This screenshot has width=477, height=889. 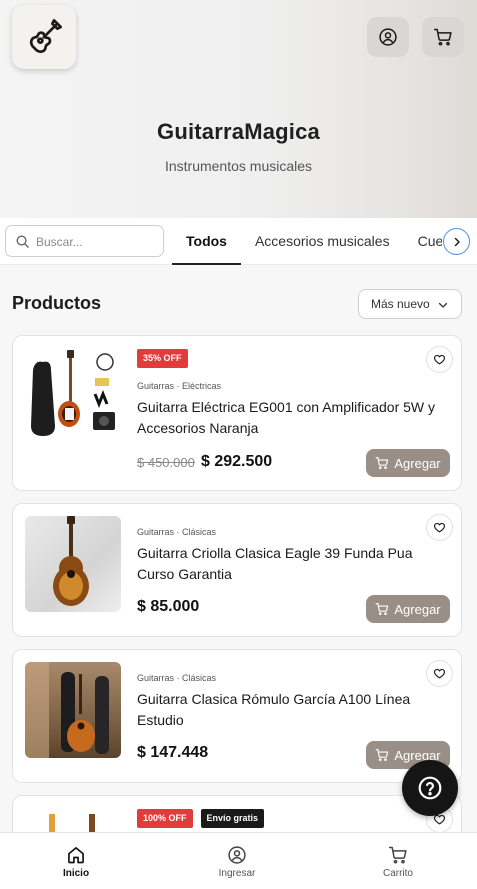 What do you see at coordinates (238, 131) in the screenshot?
I see `brand-title: GuitarraMagica` at bounding box center [238, 131].